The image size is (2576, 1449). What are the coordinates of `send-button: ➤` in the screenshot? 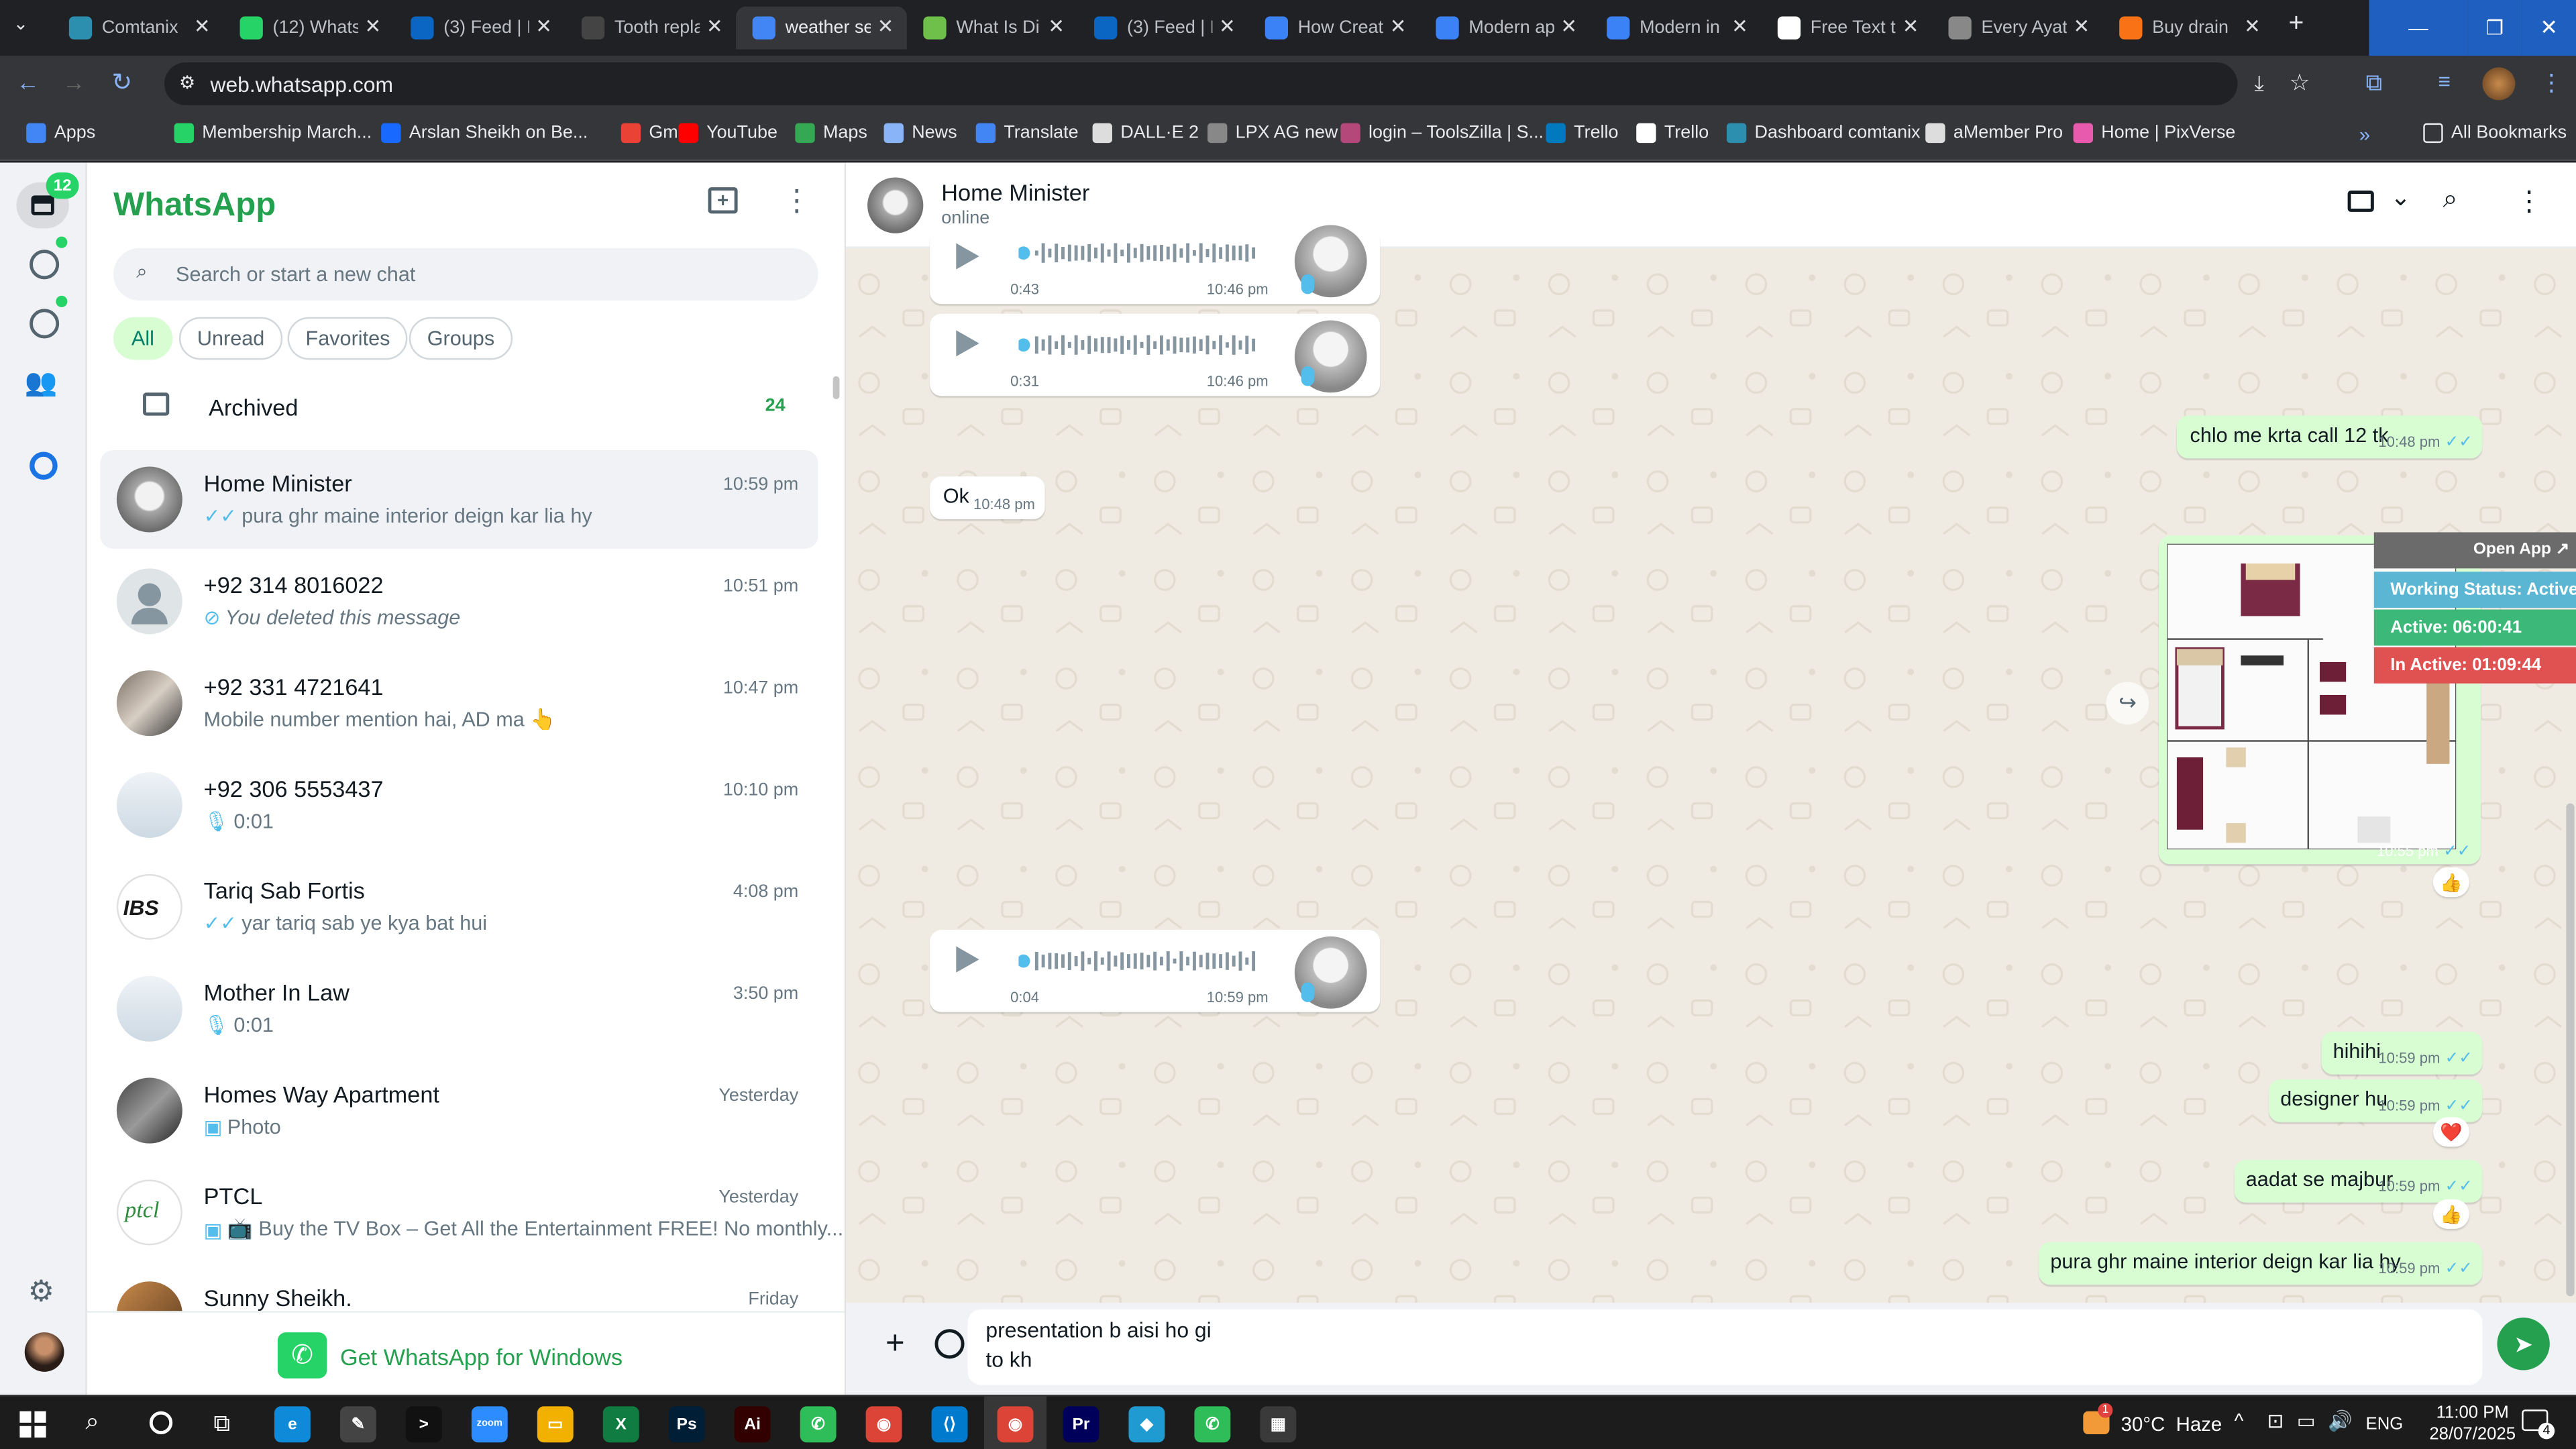 It's located at (2523, 1344).